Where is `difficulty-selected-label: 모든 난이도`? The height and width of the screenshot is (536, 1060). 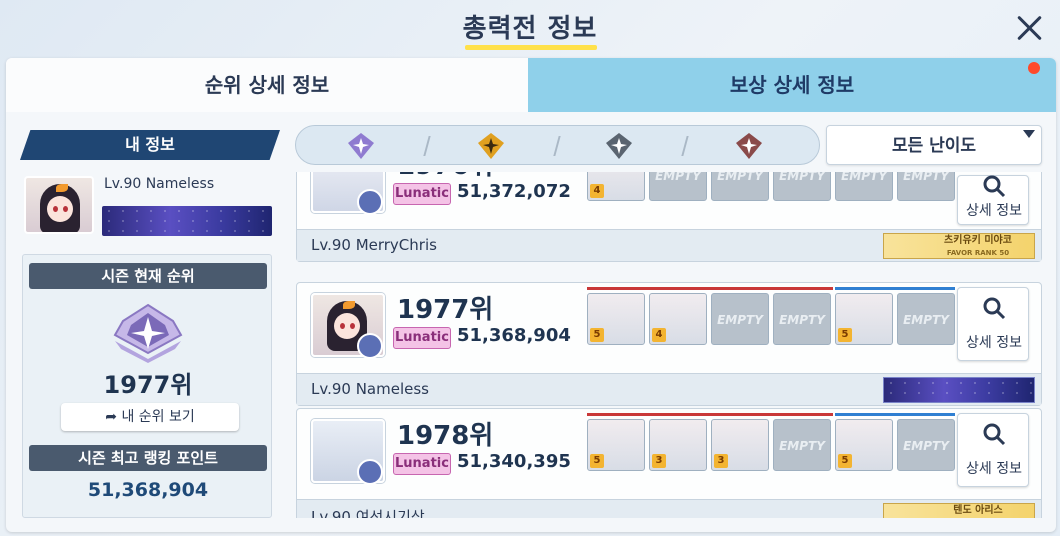
difficulty-selected-label: 모든 난이도 is located at coordinates (934, 146).